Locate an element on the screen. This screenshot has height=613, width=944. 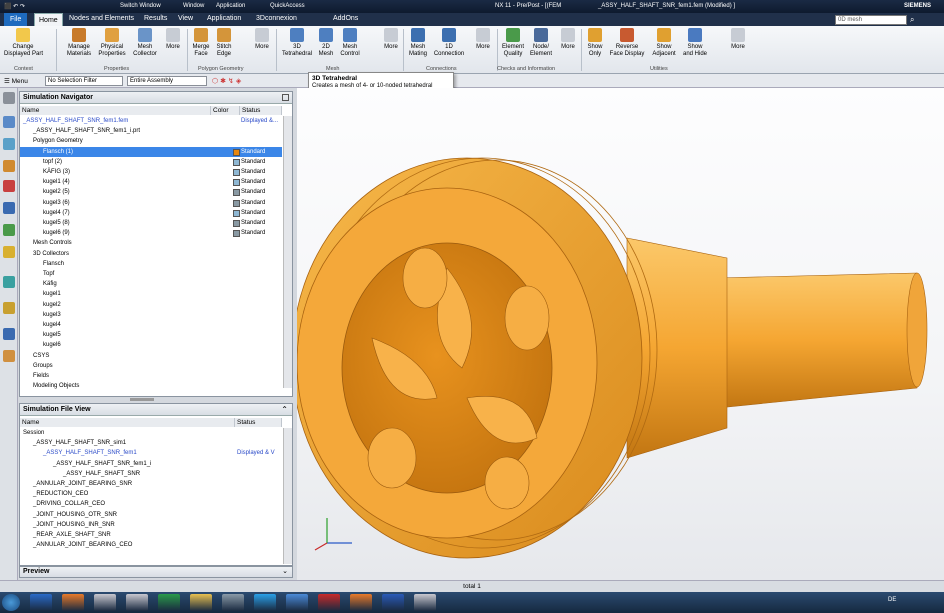
snap-icons: ⬡✱↯◈ is located at coordinates (227, 81).